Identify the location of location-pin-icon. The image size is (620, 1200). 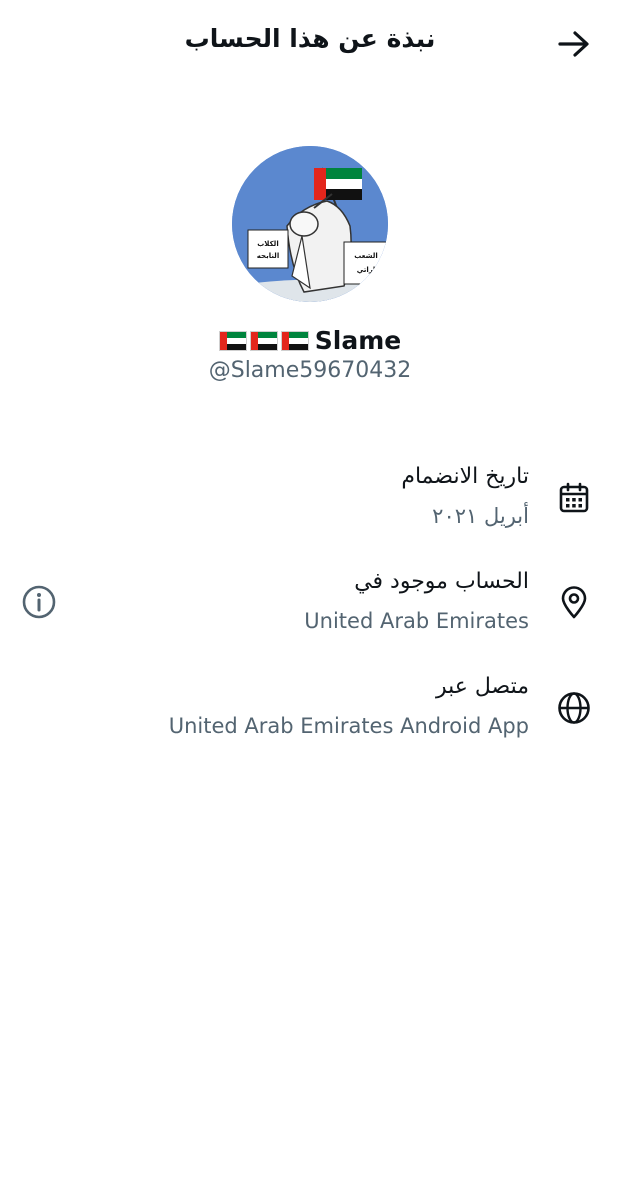
(574, 602).